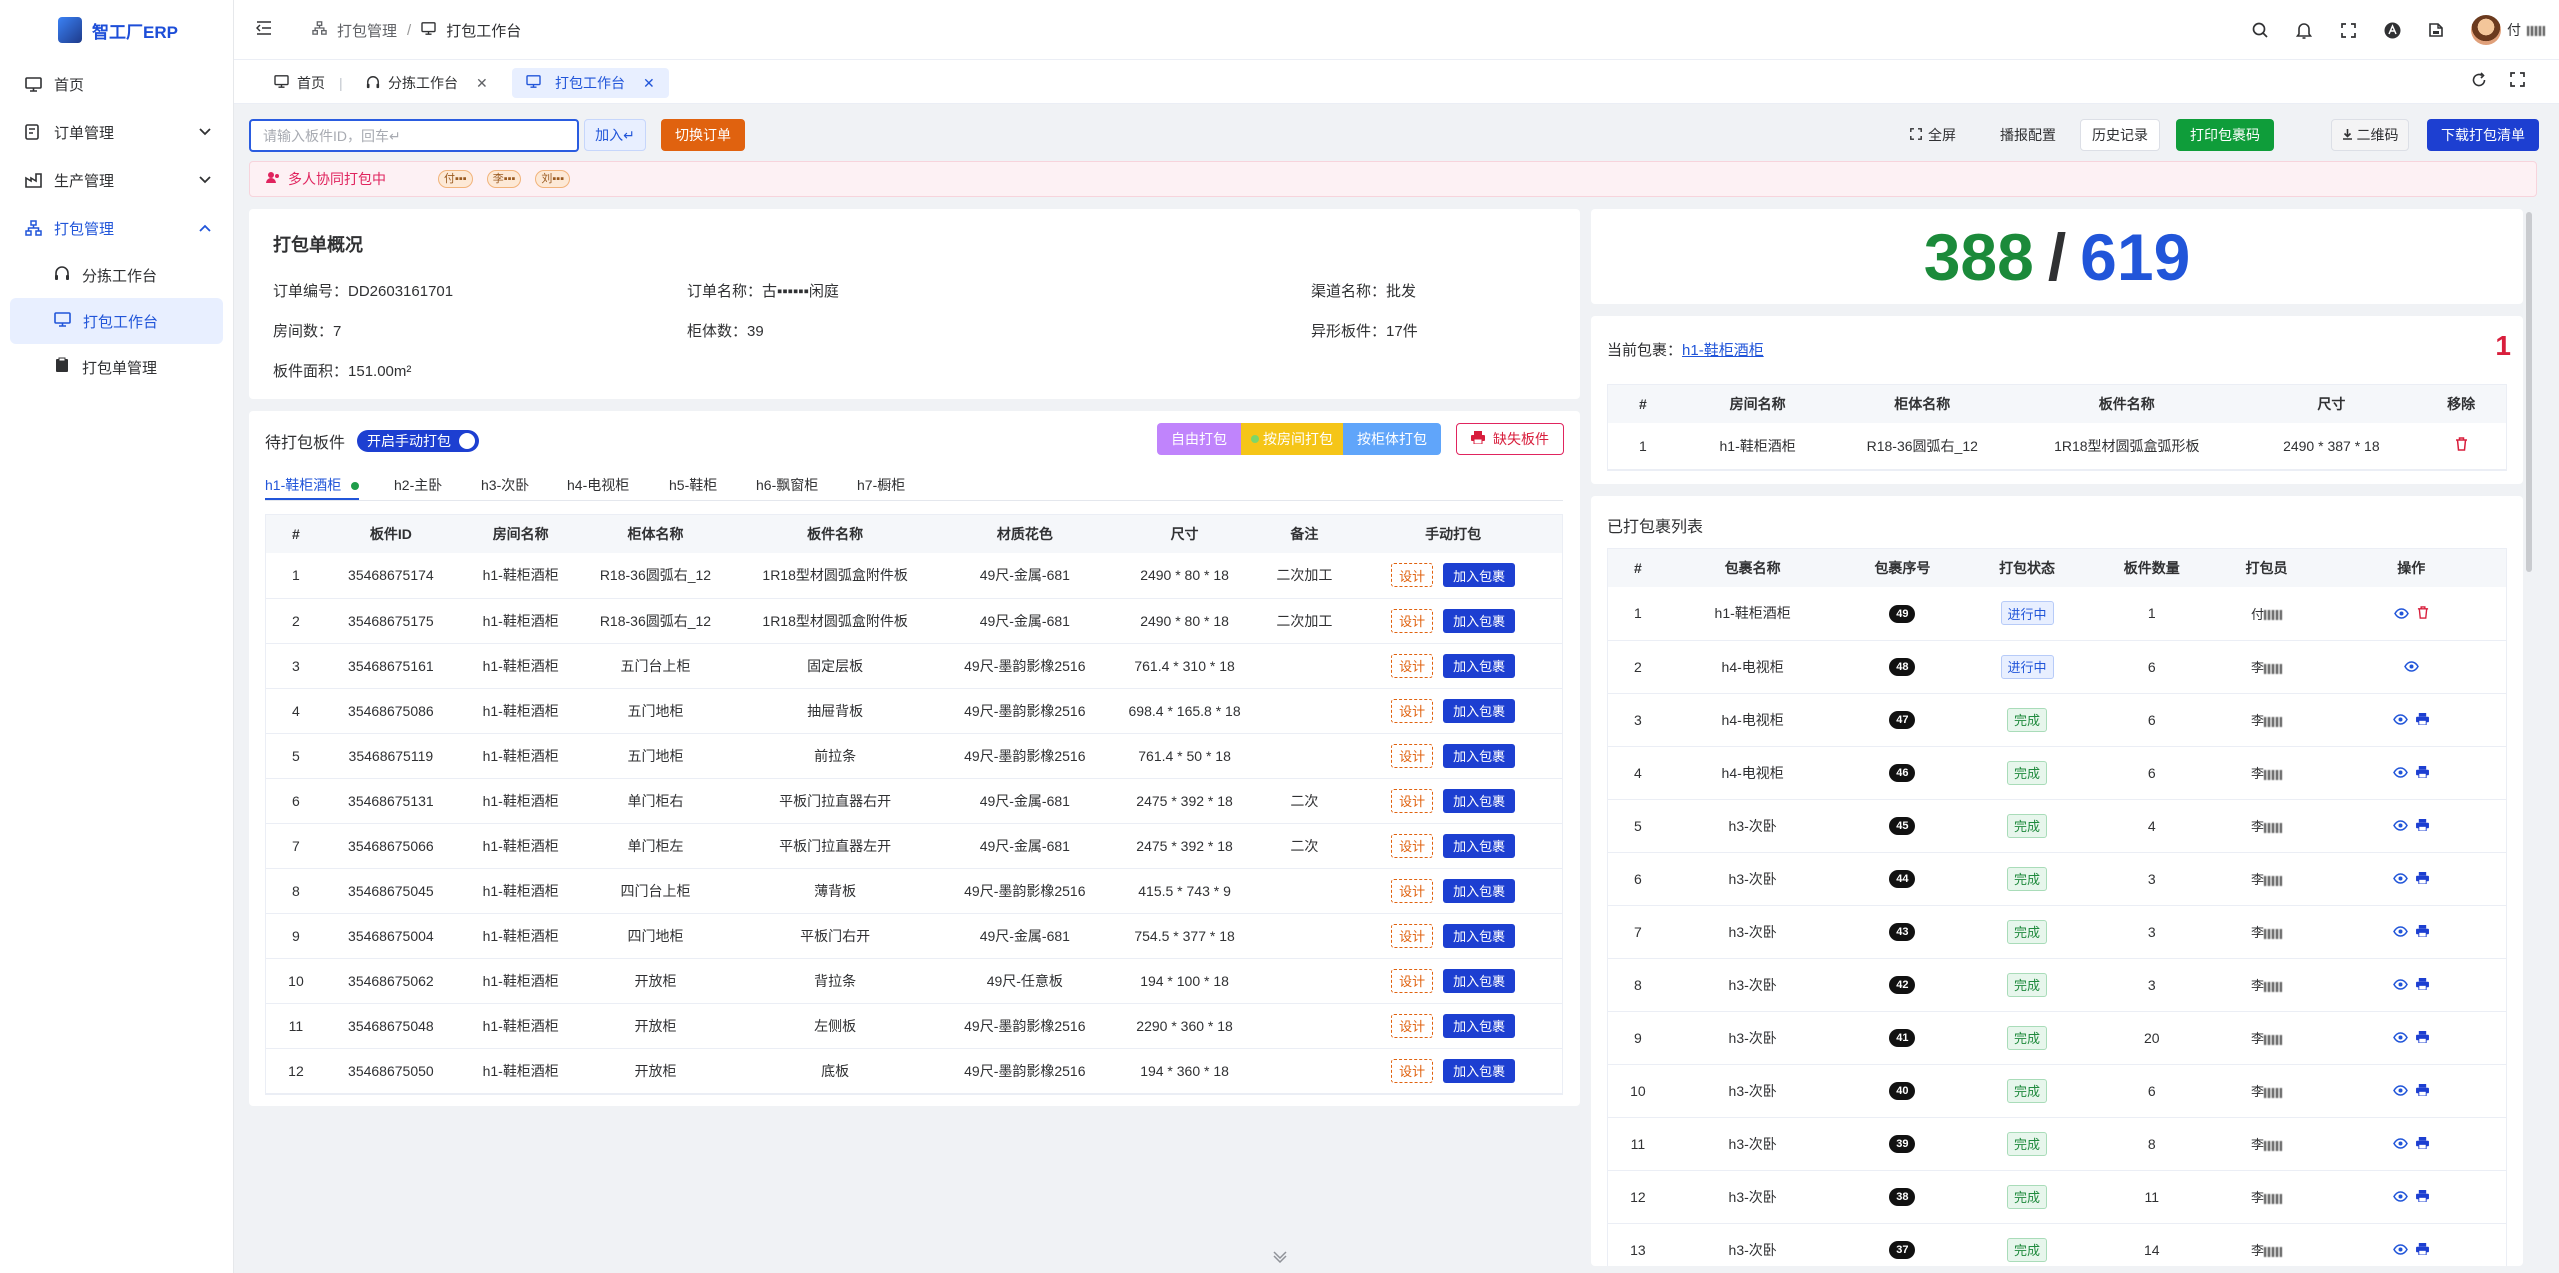 This screenshot has height=1273, width=2559. I want to click on column-header: 包裹名称, so click(1752, 568).